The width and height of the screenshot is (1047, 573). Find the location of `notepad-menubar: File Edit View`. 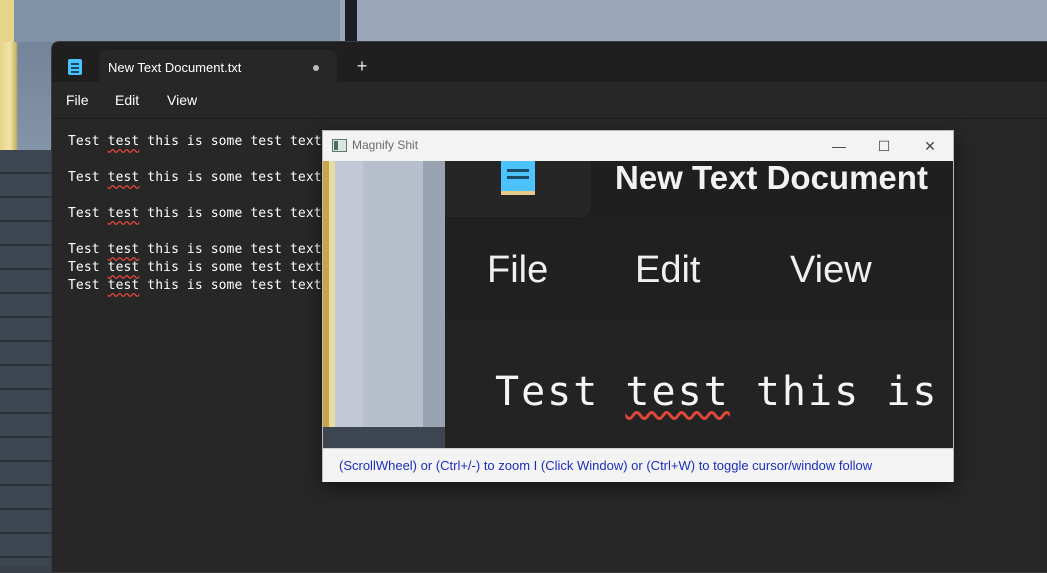

notepad-menubar: File Edit View is located at coordinates (549, 100).